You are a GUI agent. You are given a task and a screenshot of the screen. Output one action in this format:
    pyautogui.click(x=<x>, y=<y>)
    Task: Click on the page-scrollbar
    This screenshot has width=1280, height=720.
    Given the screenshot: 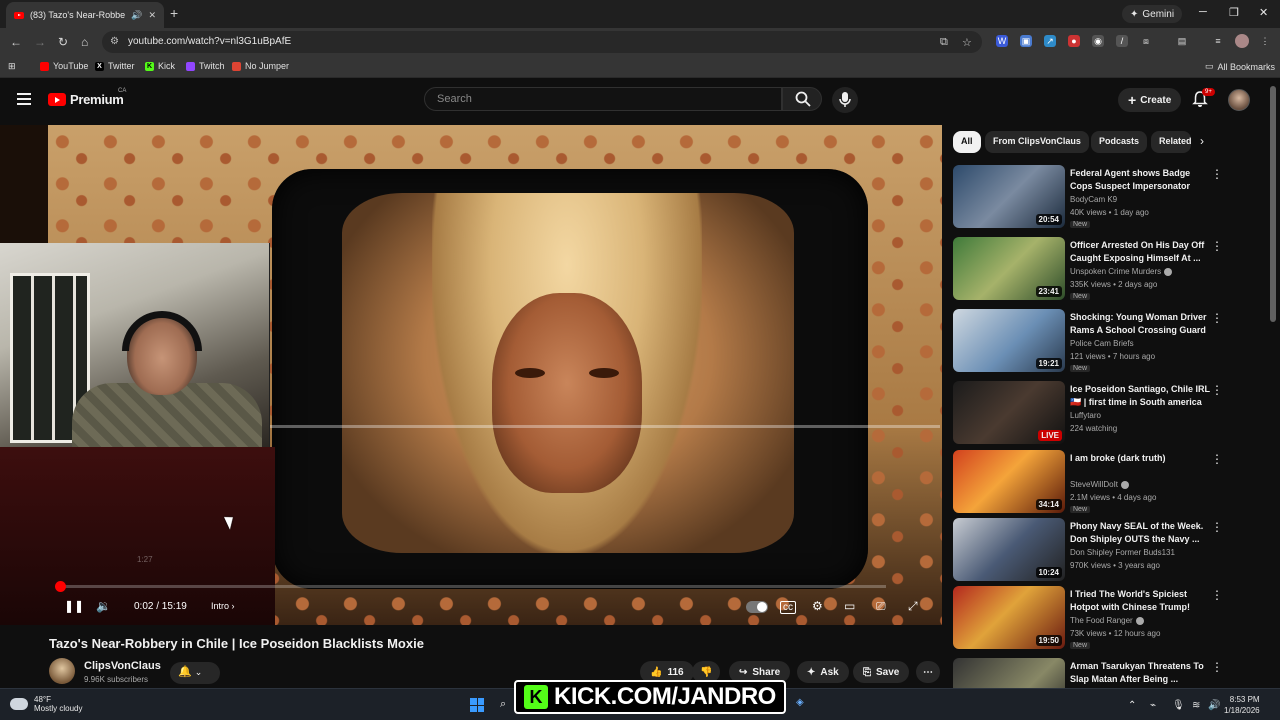 What is the action you would take?
    pyautogui.click(x=1273, y=204)
    